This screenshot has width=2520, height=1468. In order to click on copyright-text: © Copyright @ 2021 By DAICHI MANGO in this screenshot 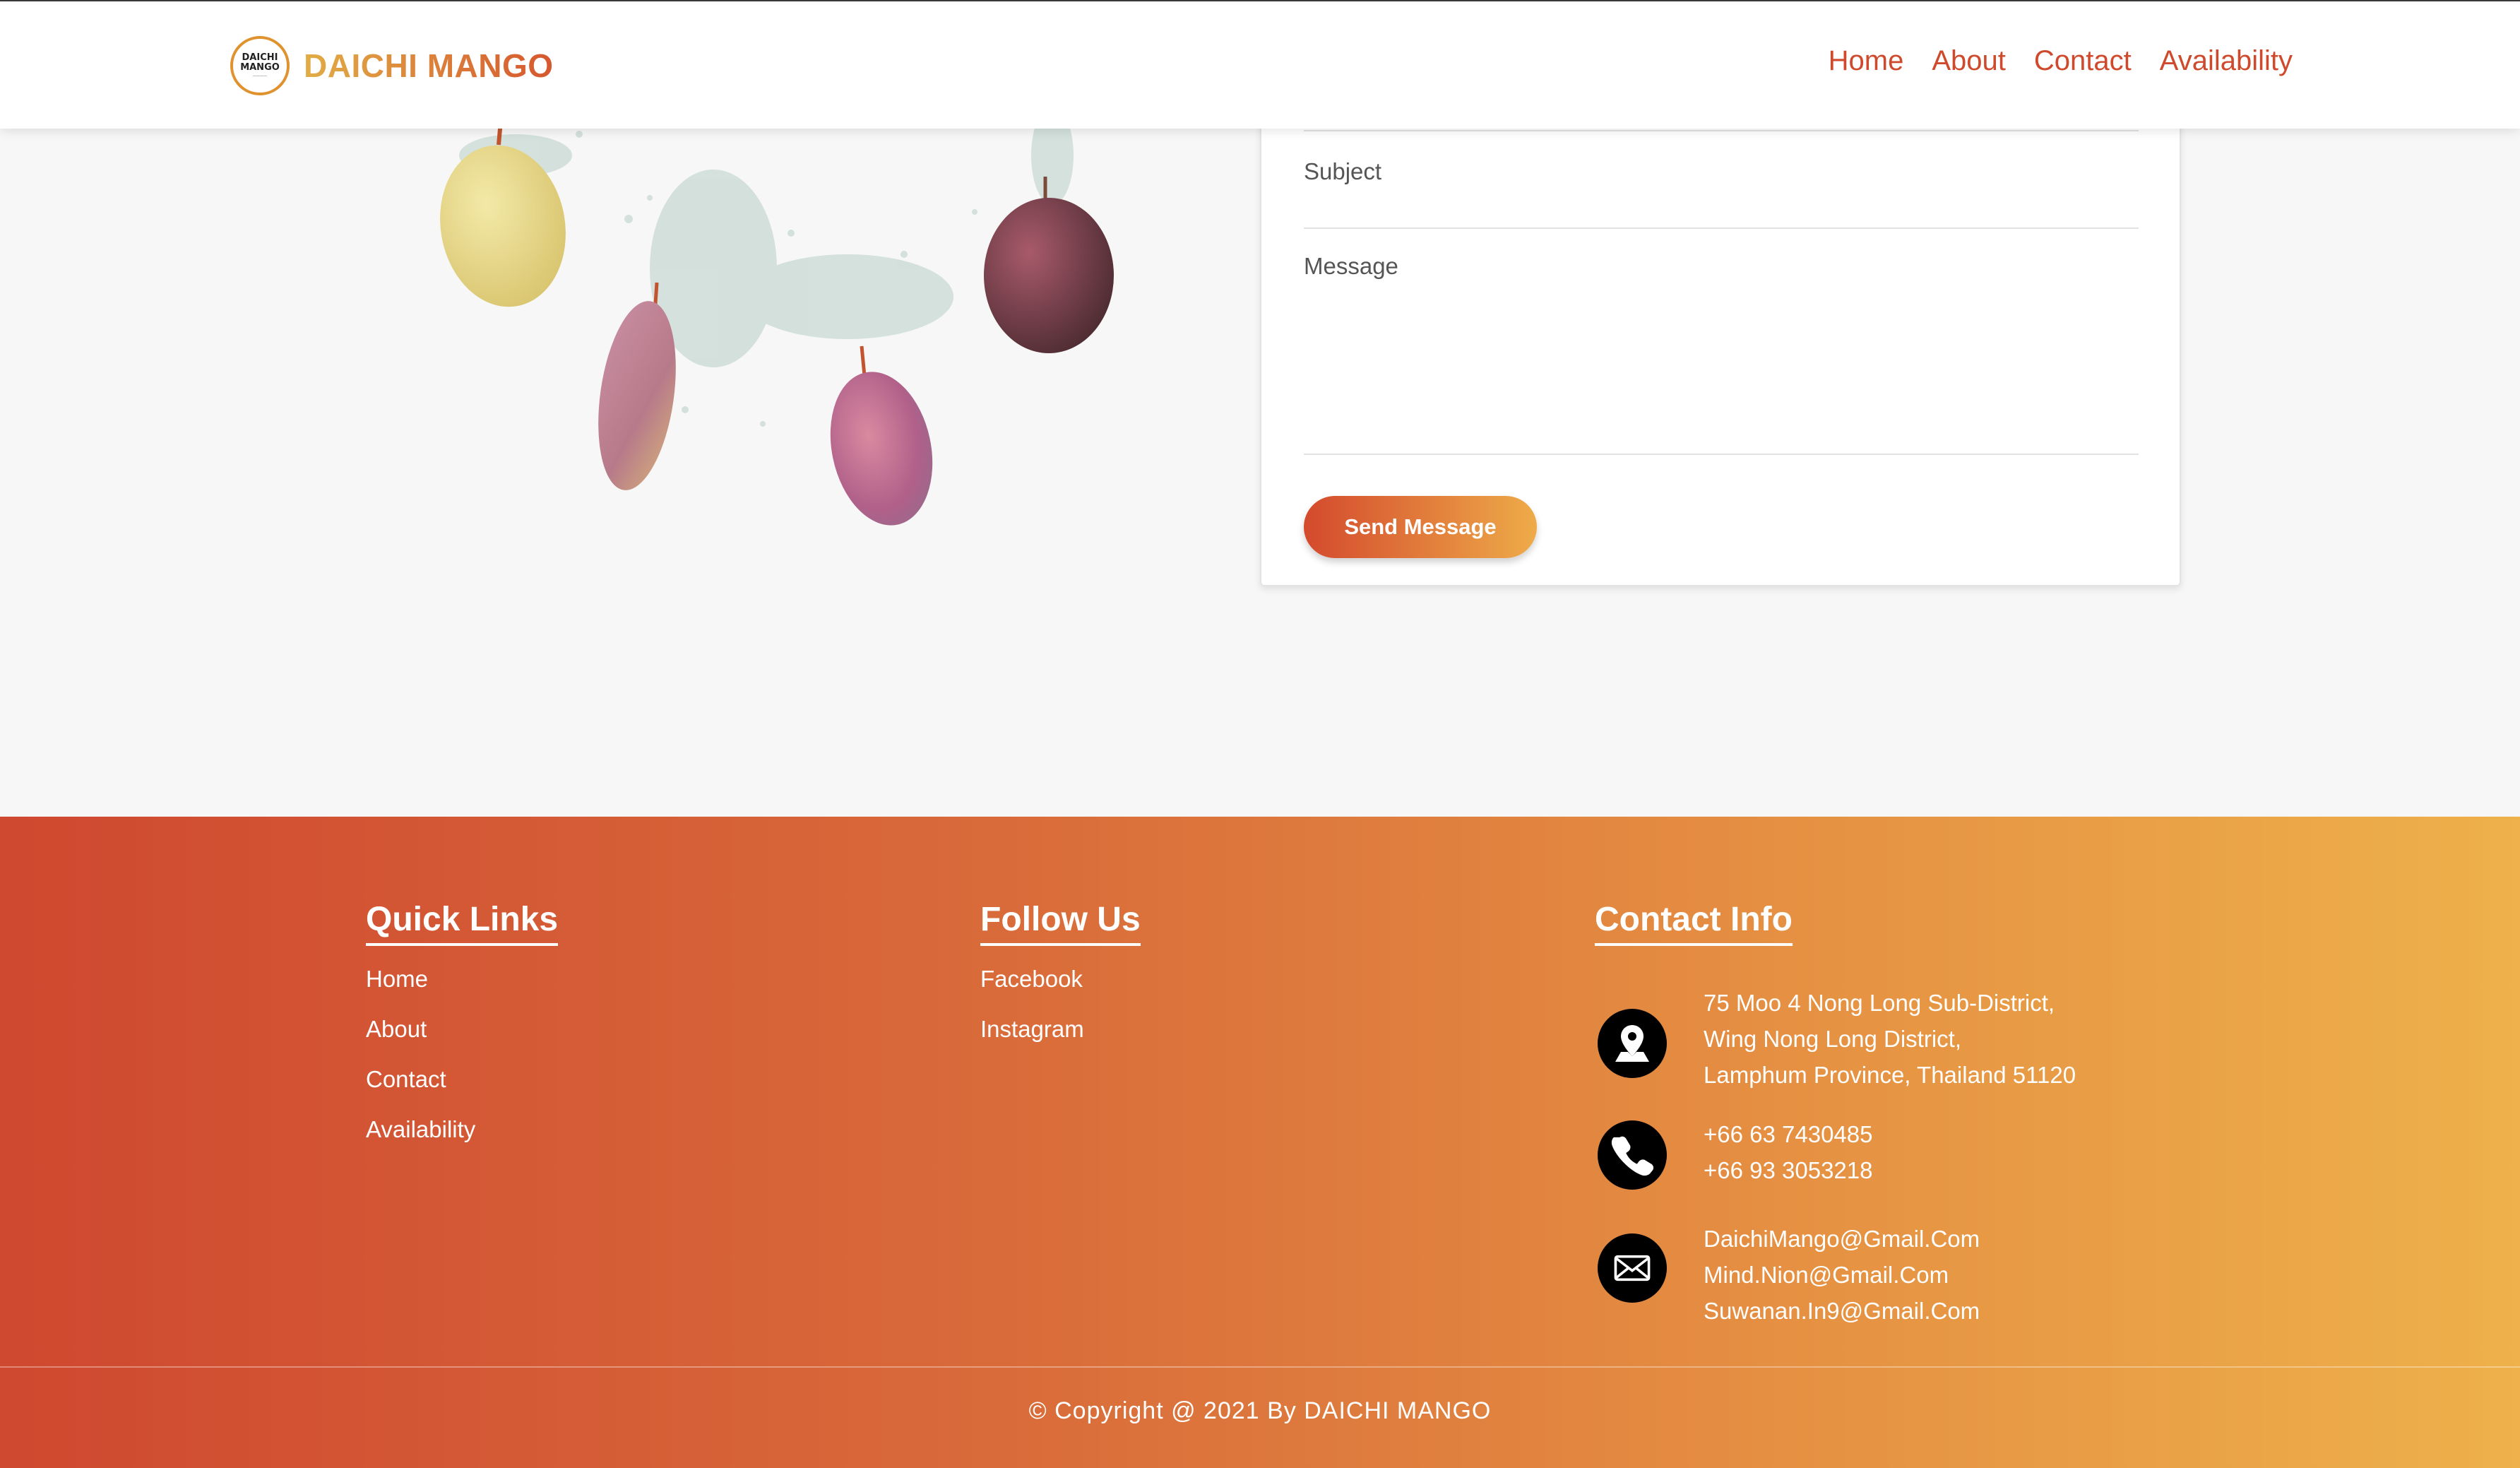, I will do `click(1260, 1410)`.